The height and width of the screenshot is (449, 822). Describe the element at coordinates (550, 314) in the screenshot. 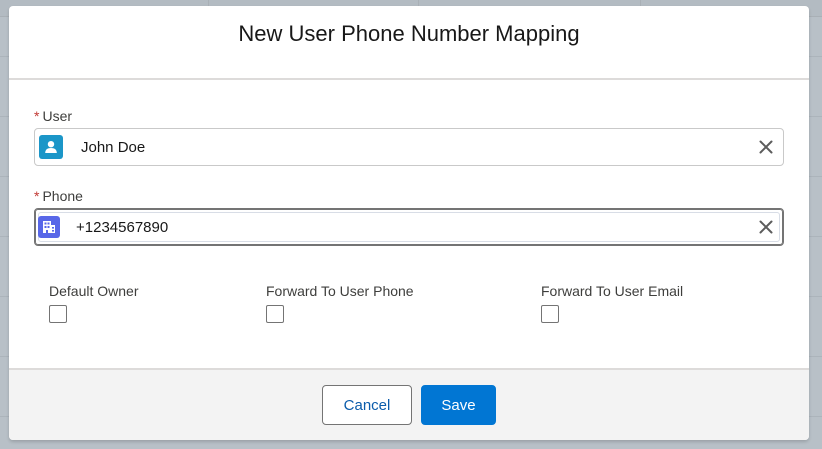

I see `forward-to-user-email-checkbox` at that location.